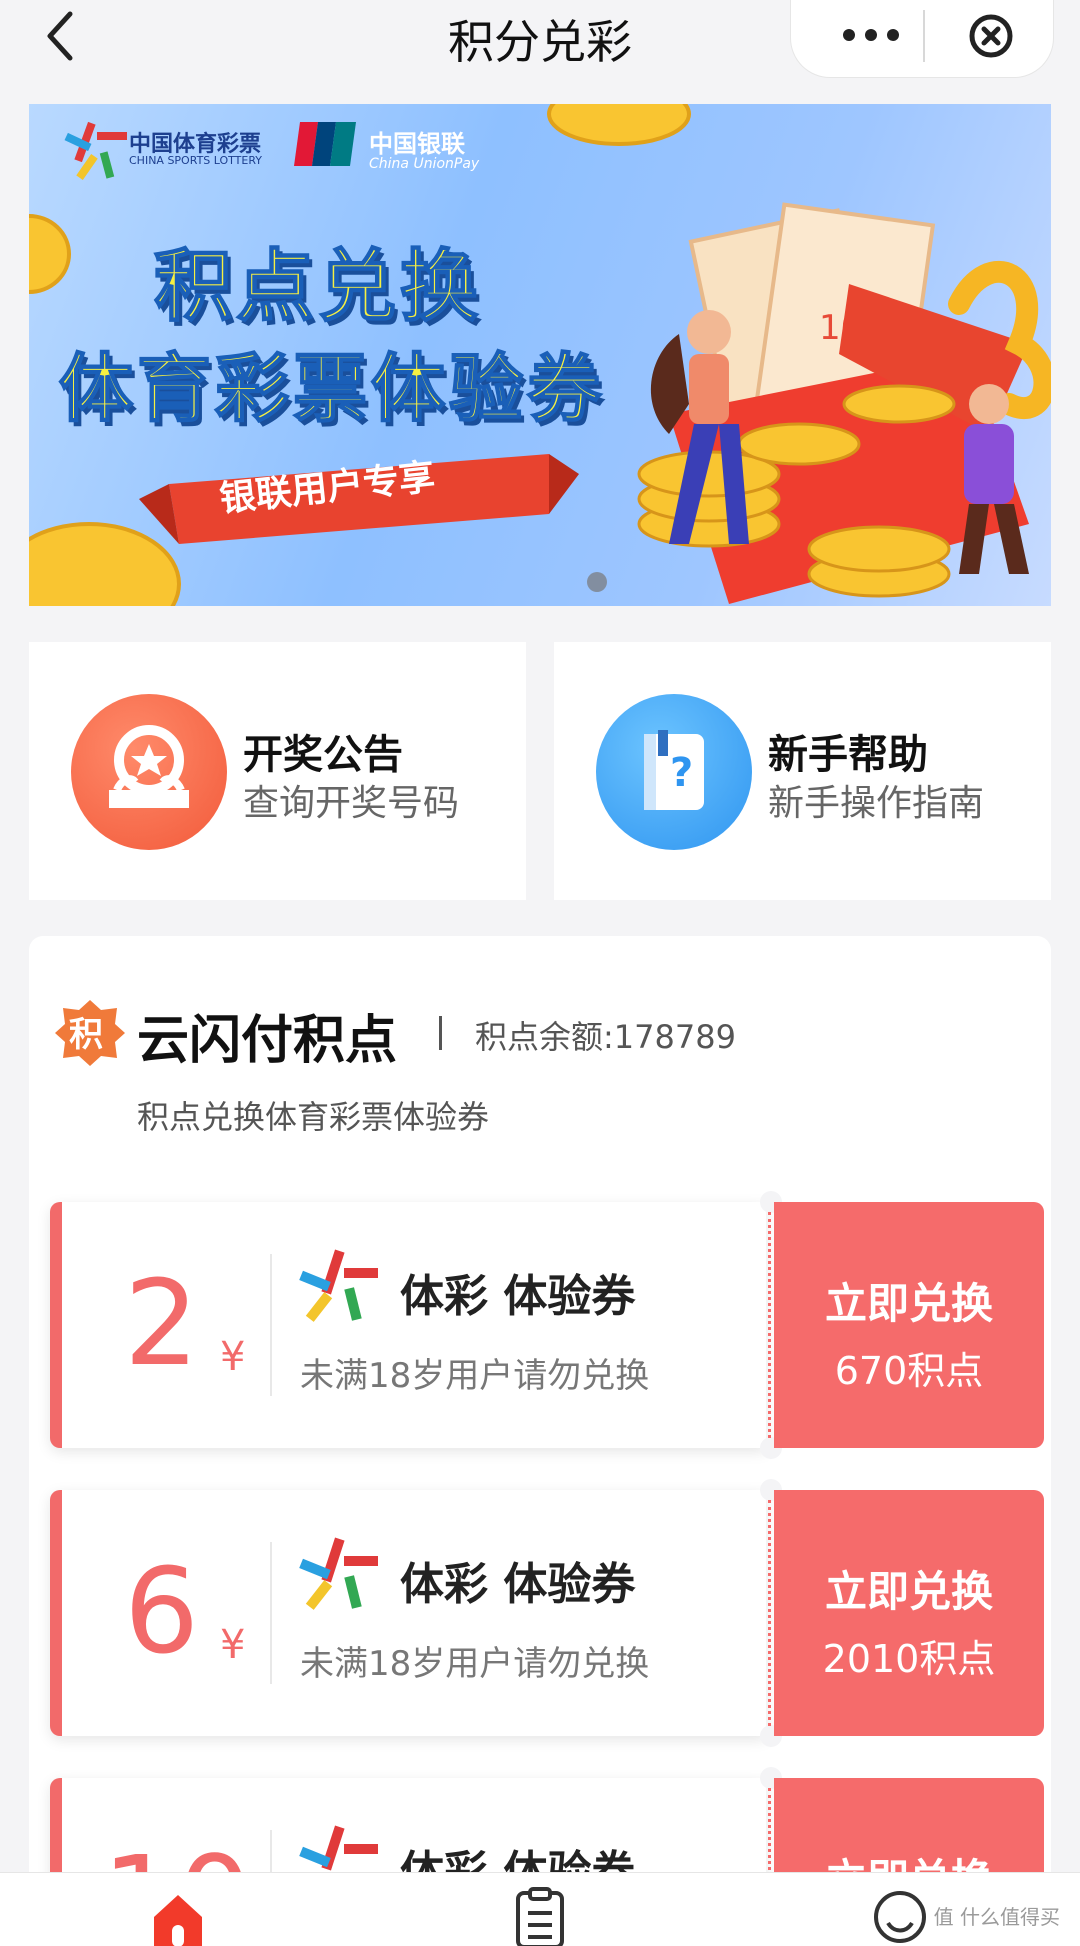 This screenshot has height=1946, width=1080. I want to click on coupon-card: 6 ¥ 体彩 体验券 未满18岁用户请勿兑换 立即兑换 2010积点, so click(547, 1613).